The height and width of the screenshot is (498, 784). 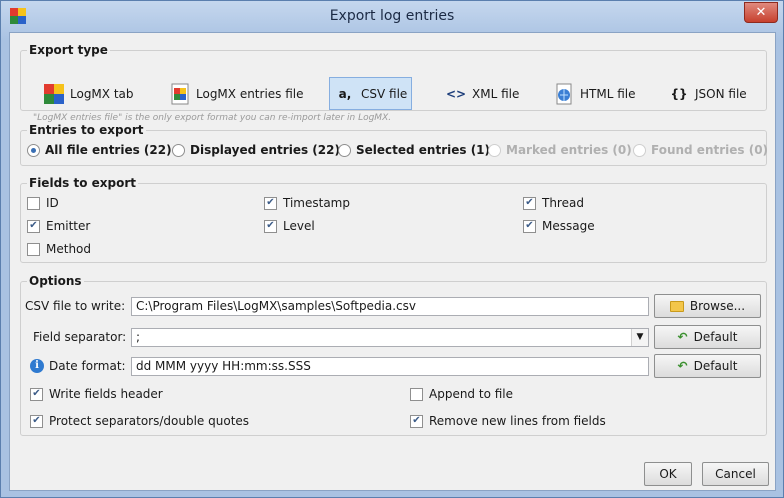 I want to click on json-icon: {}, so click(x=679, y=93).